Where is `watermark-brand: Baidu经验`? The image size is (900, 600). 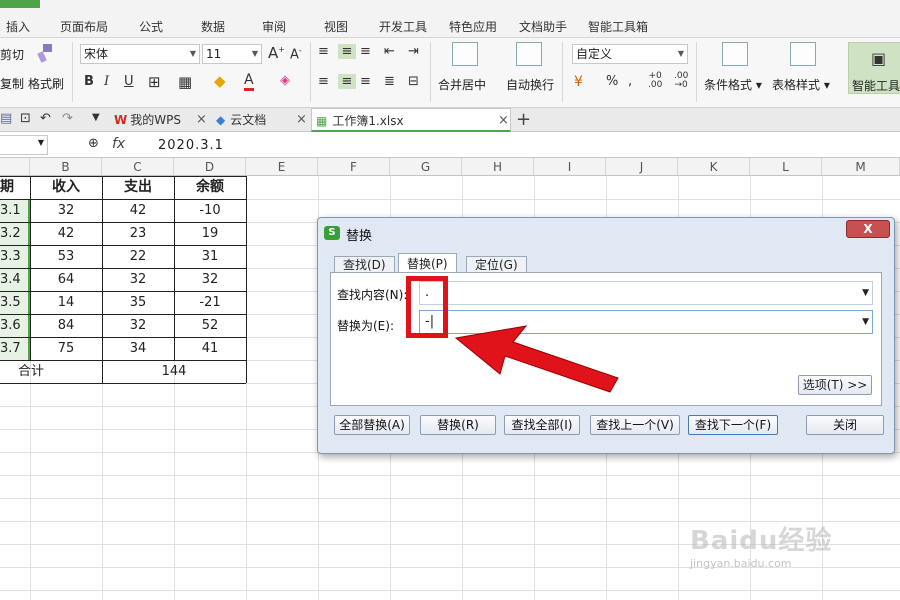
watermark-brand: Baidu经验 is located at coordinates (761, 541).